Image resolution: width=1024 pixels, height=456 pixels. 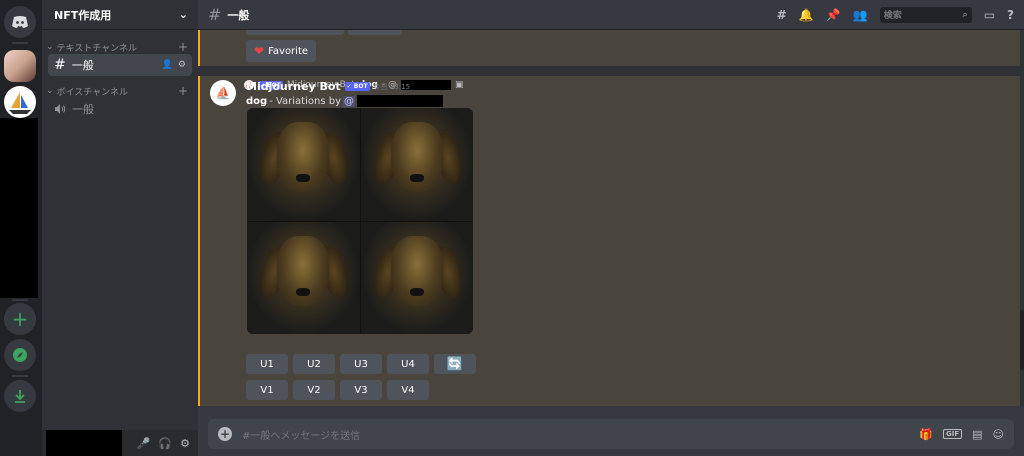 What do you see at coordinates (144, 443) in the screenshot?
I see `mute-mic-icon: 🎤` at bounding box center [144, 443].